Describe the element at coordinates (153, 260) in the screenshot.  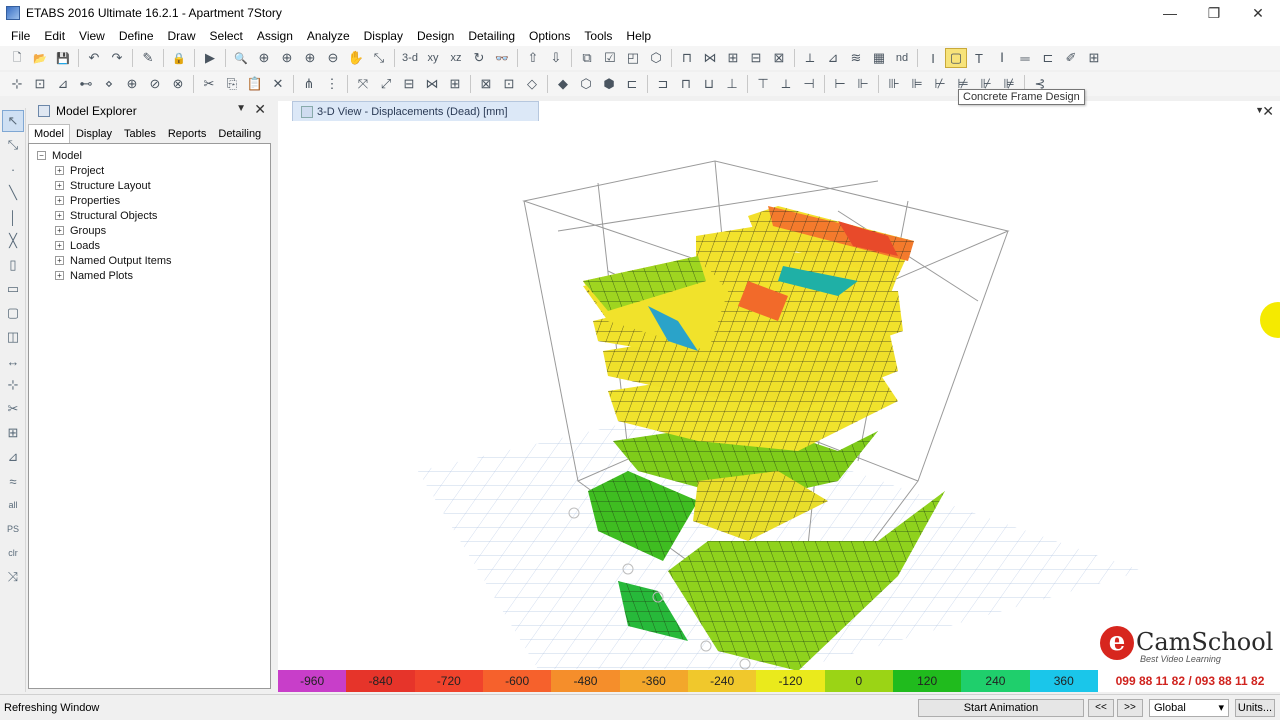
I see `tree-item-named-output-items: + Named Output Items` at that location.